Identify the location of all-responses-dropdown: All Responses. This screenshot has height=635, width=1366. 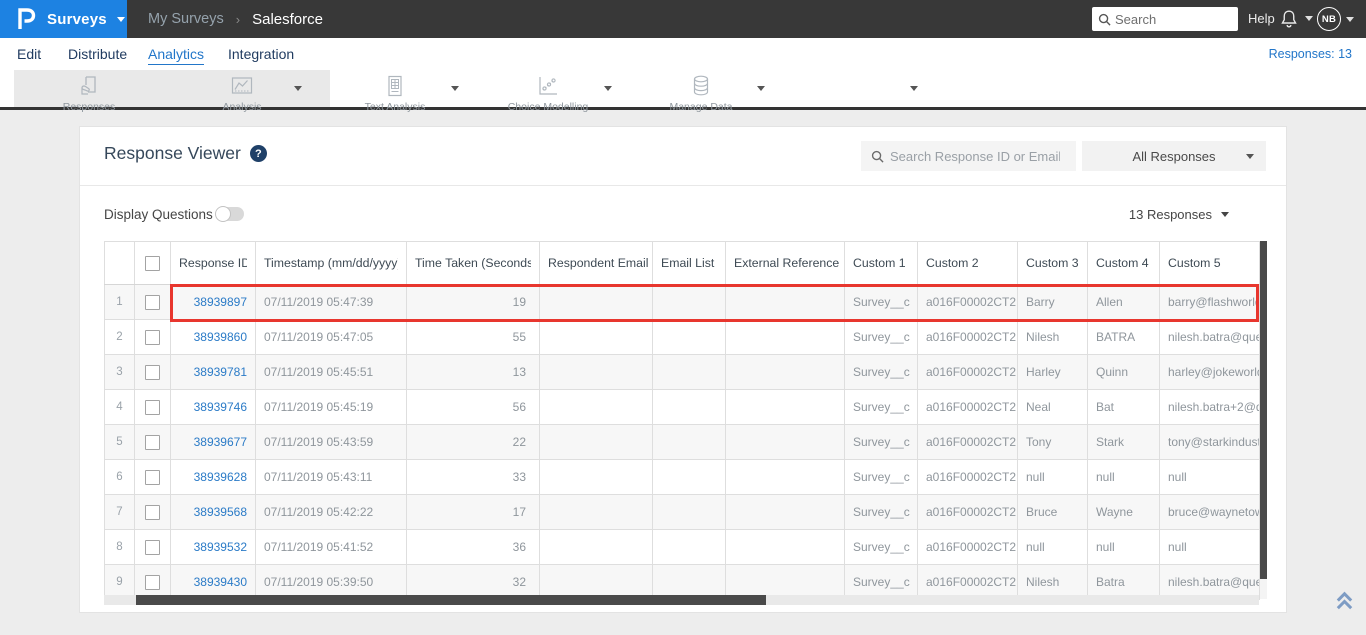
(1174, 156).